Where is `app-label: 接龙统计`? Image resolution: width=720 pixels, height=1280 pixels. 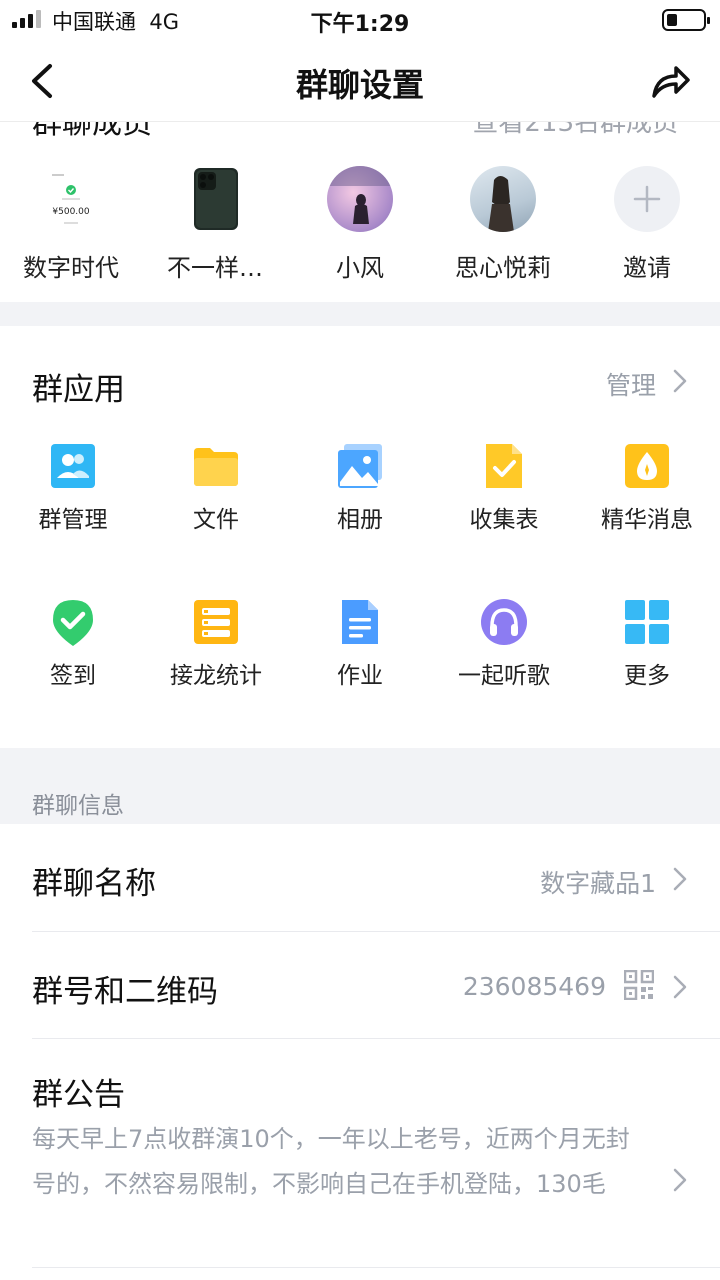
app-label: 接龙统计 is located at coordinates (216, 676).